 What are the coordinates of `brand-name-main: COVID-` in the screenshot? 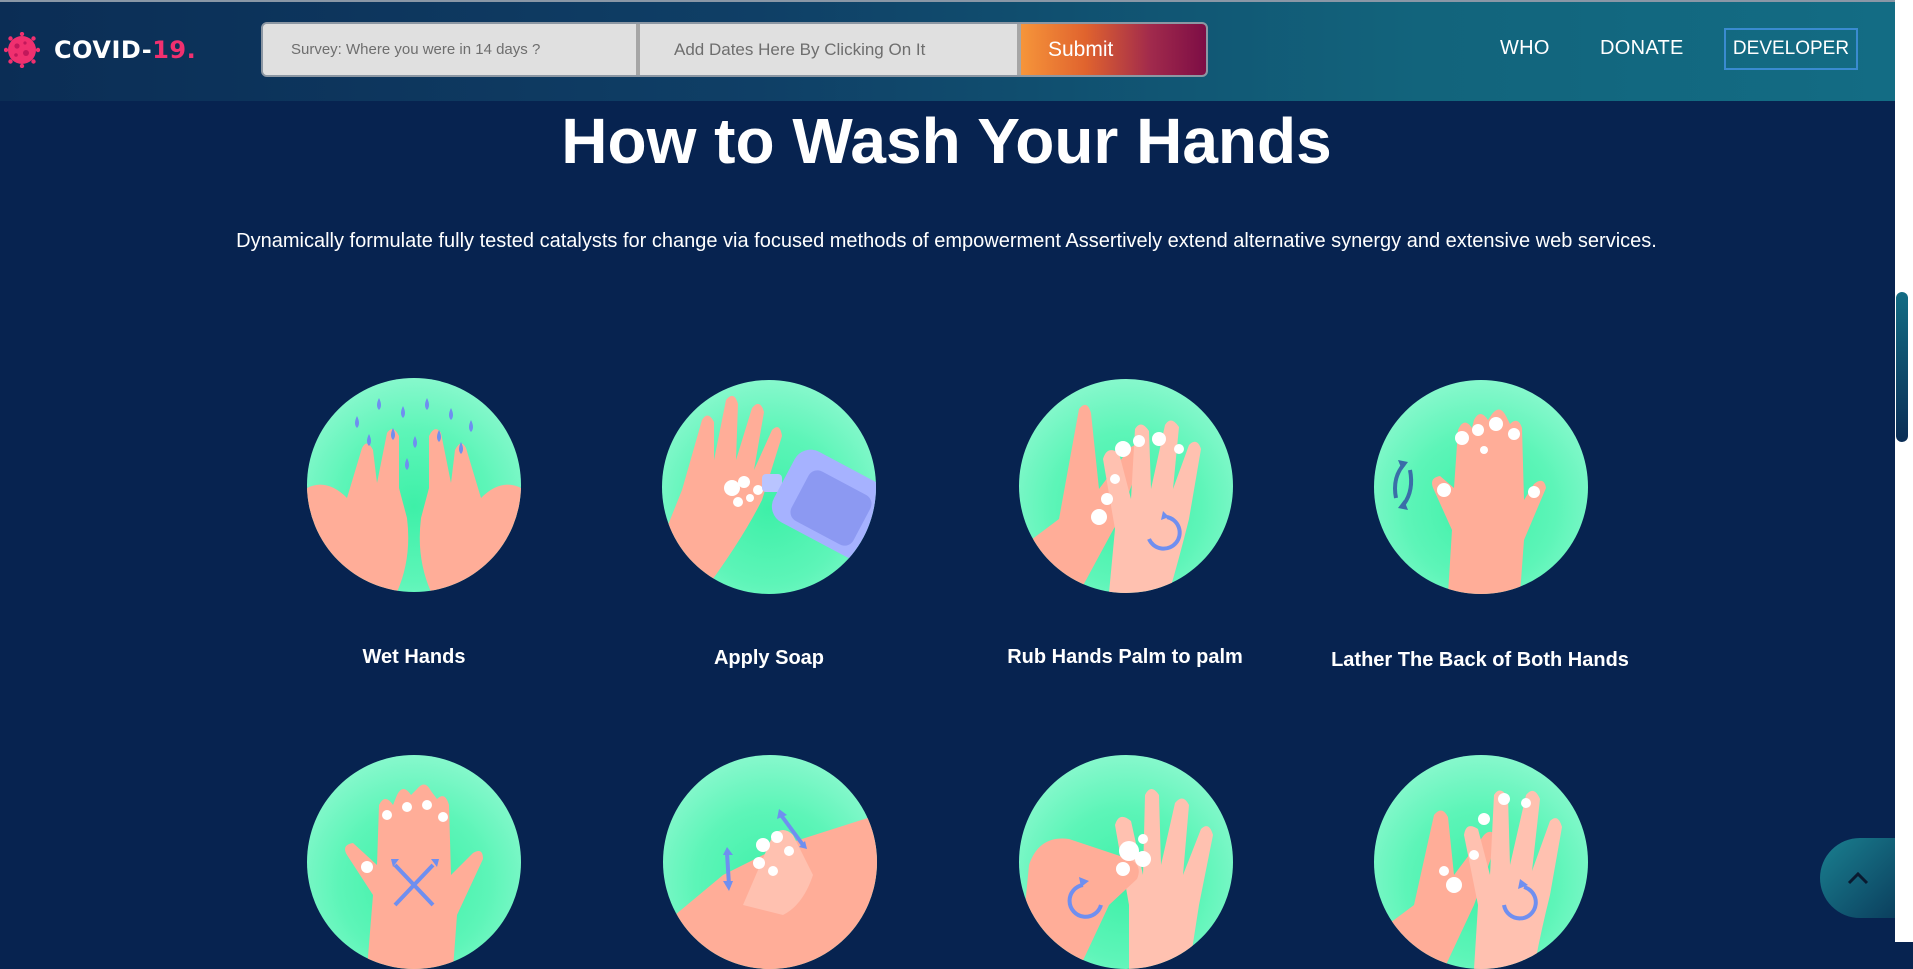 It's located at (103, 50).